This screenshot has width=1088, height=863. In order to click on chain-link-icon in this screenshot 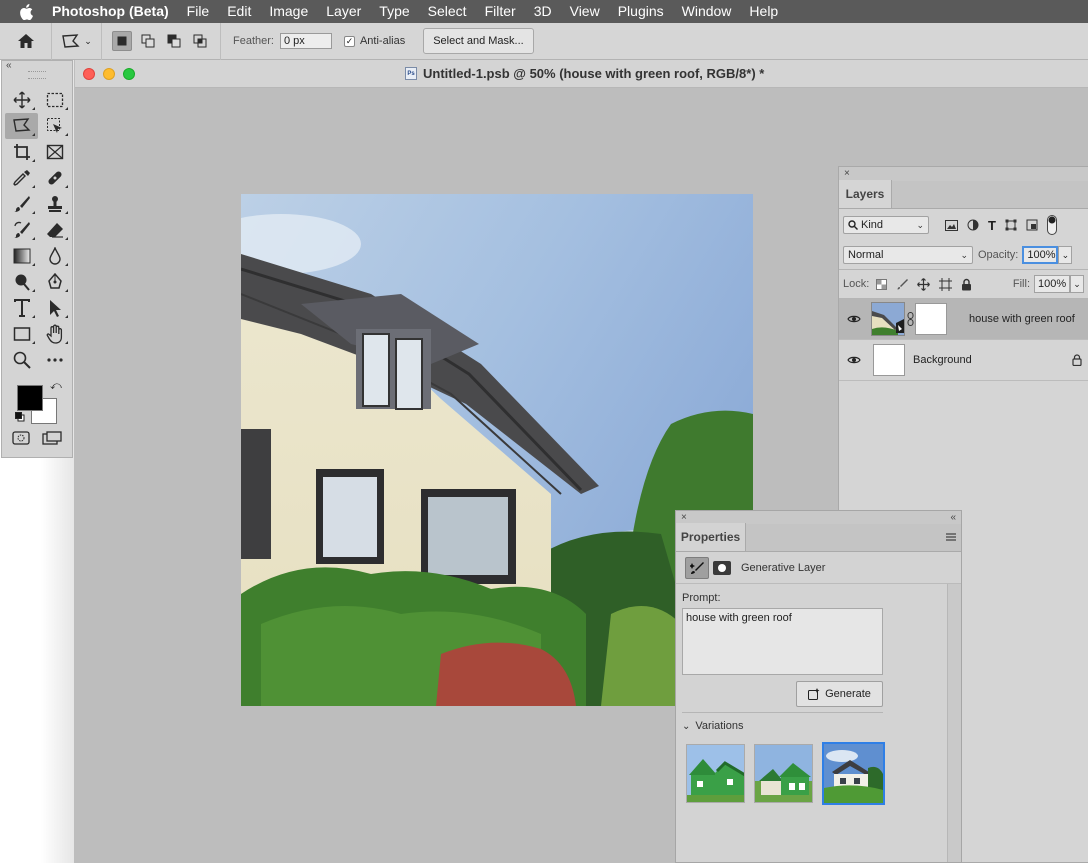, I will do `click(910, 319)`.